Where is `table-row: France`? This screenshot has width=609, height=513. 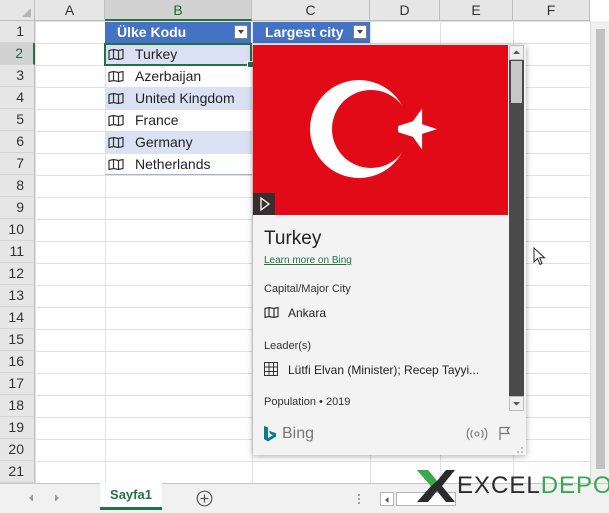
table-row: France is located at coordinates (178, 120).